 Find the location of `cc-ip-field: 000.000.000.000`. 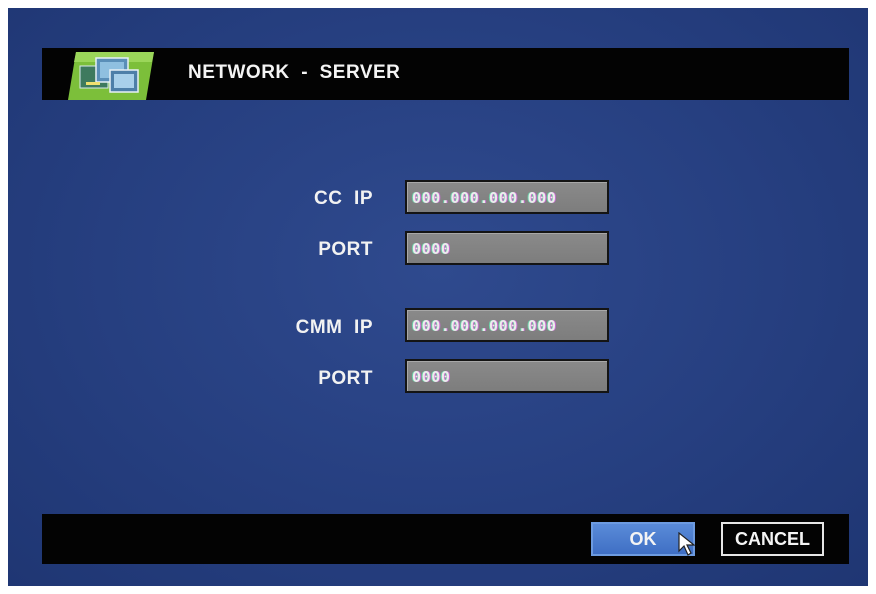

cc-ip-field: 000.000.000.000 is located at coordinates (507, 197).